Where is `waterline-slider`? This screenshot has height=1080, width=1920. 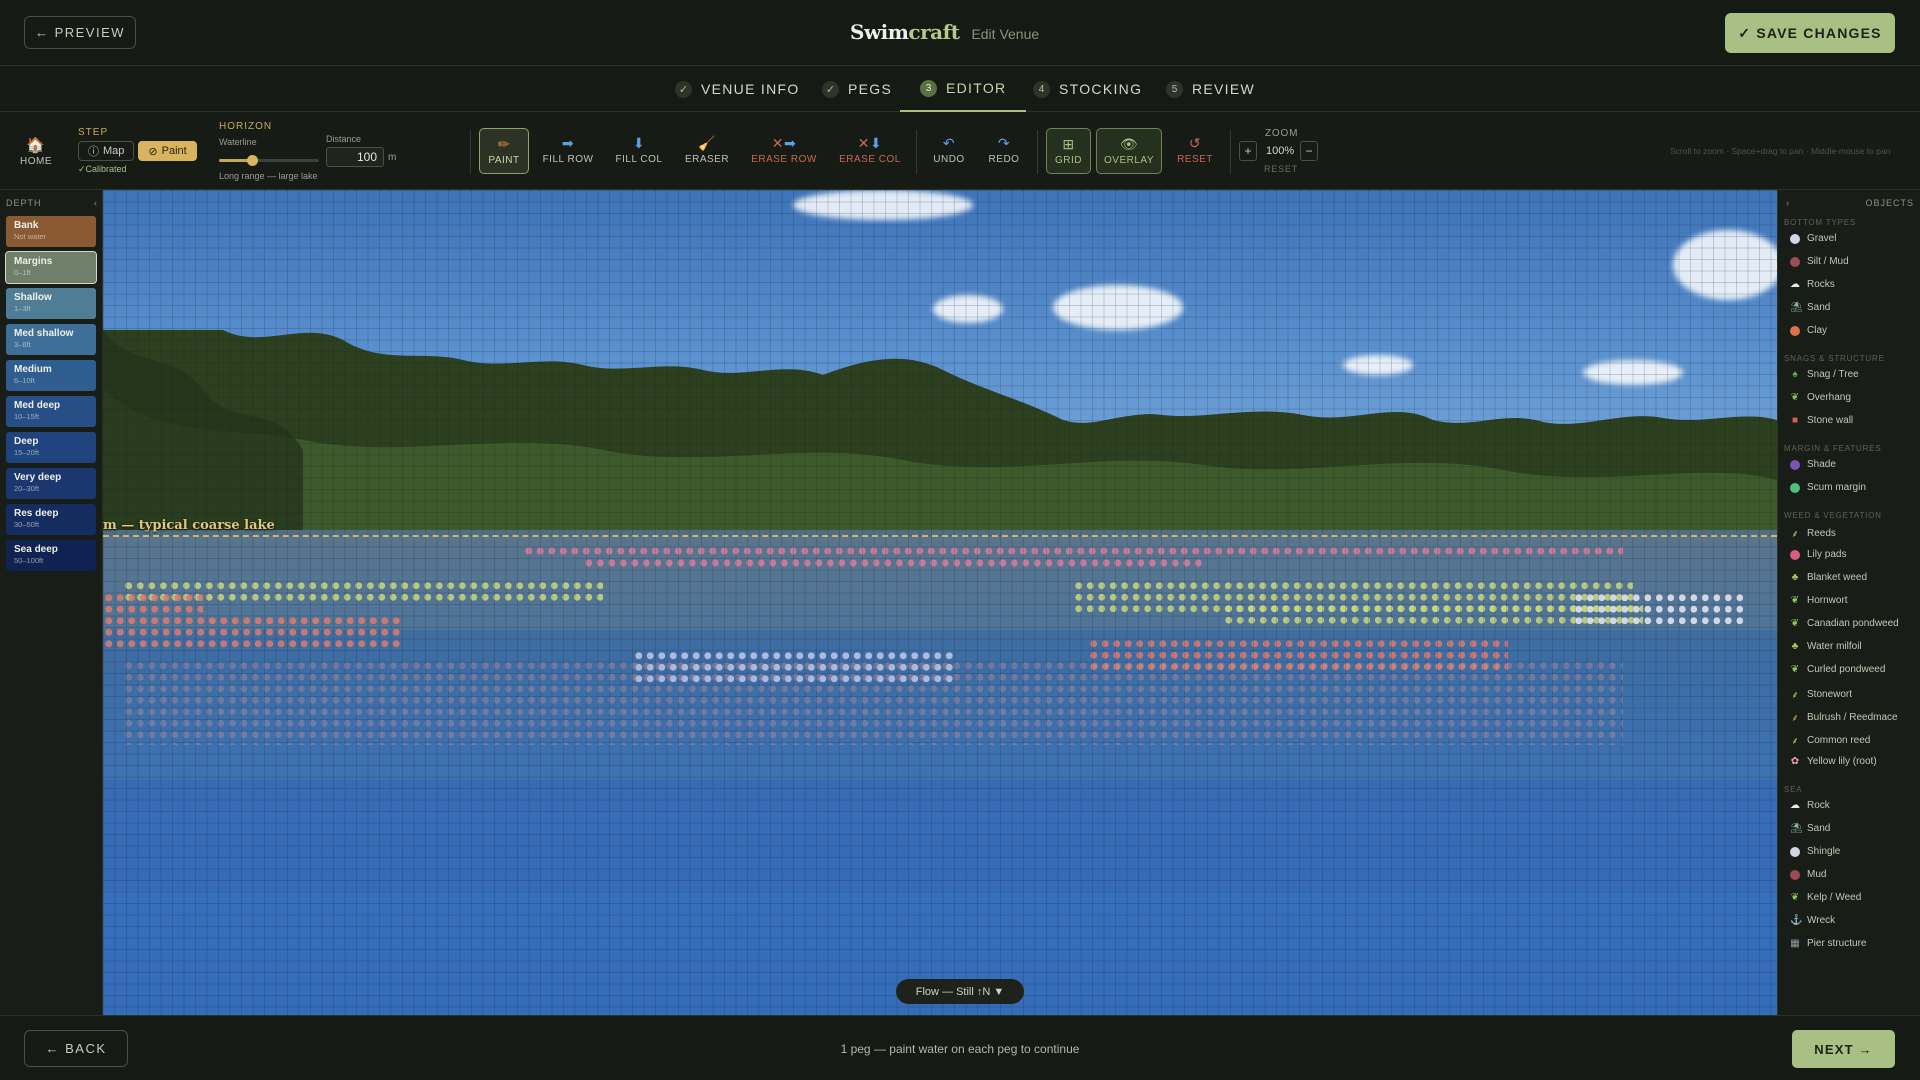 waterline-slider is located at coordinates (269, 160).